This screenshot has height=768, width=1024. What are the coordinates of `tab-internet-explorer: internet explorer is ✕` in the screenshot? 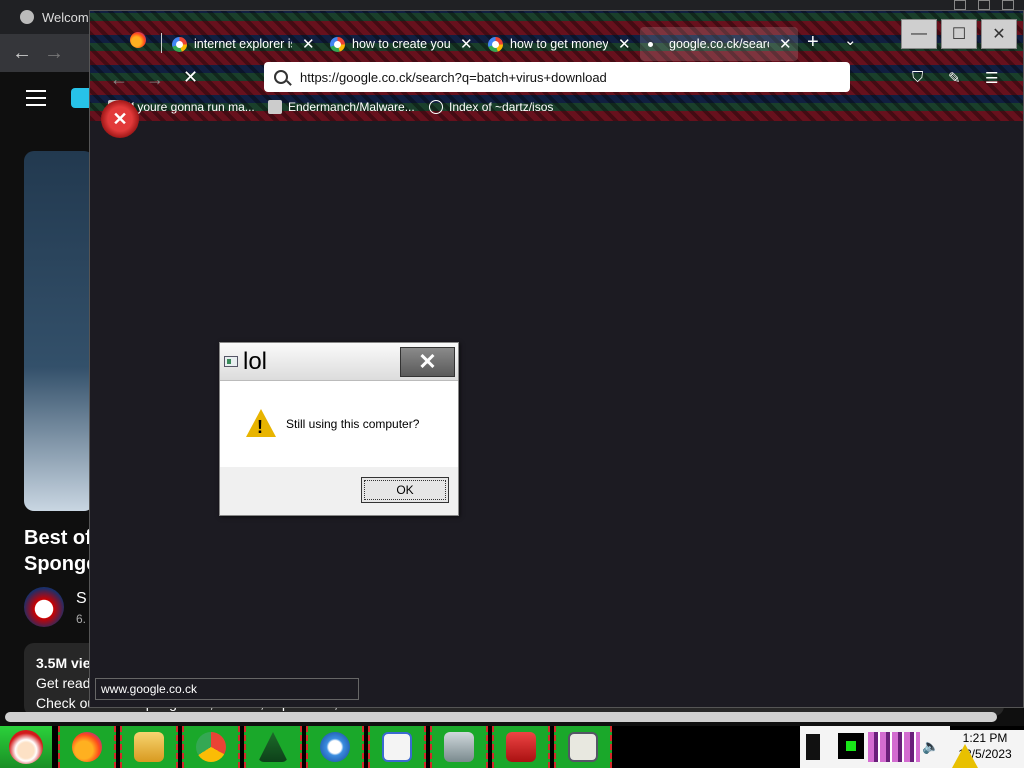 It's located at (247, 44).